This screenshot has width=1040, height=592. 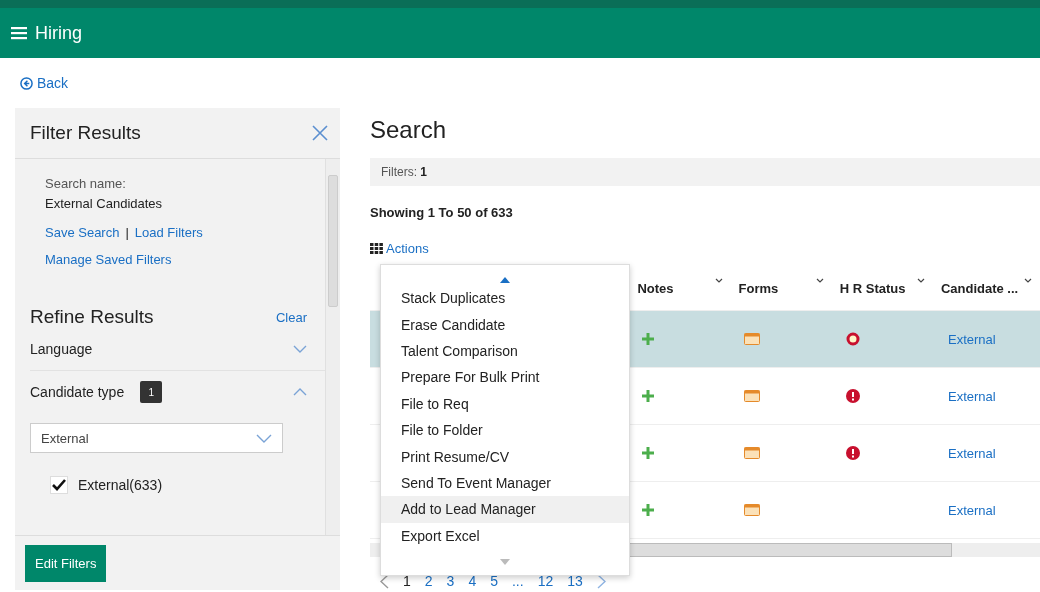 I want to click on type-dropdown: External, so click(x=156, y=438).